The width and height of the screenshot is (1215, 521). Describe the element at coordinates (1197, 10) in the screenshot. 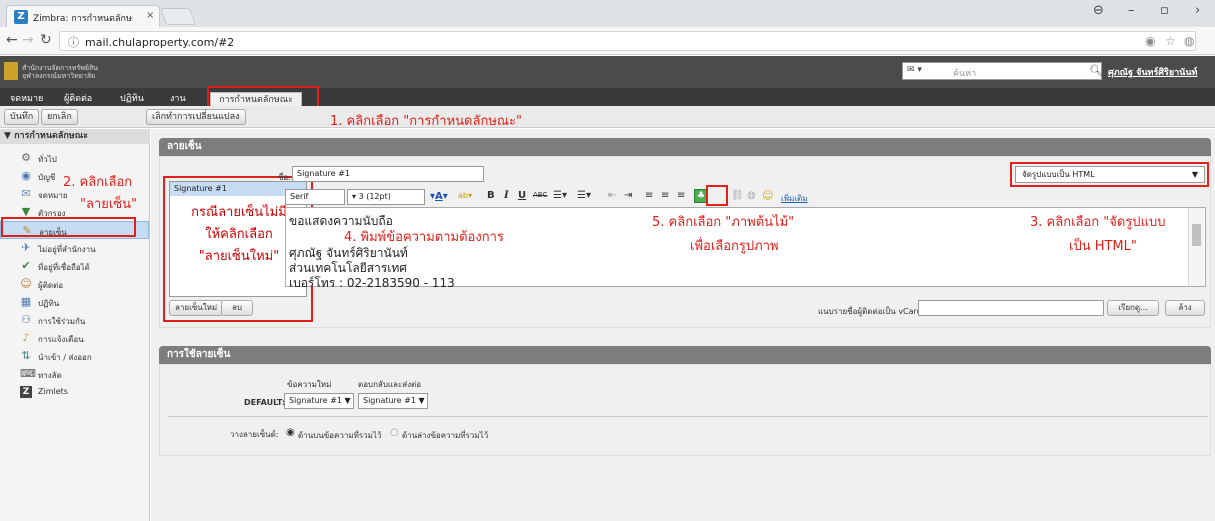

I see `close-window-icon: ›` at that location.